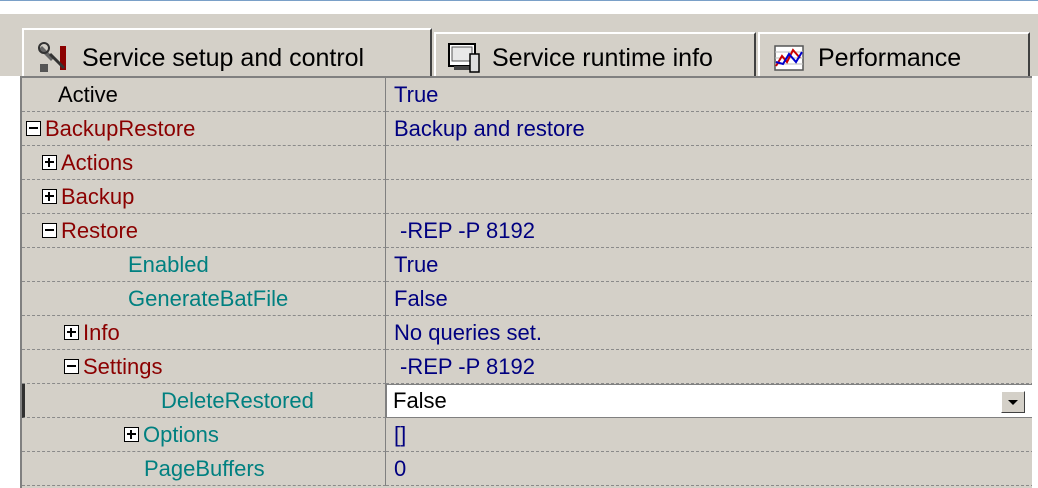 The image size is (1038, 488). What do you see at coordinates (168, 264) in the screenshot?
I see `property-name-label: Enabled` at bounding box center [168, 264].